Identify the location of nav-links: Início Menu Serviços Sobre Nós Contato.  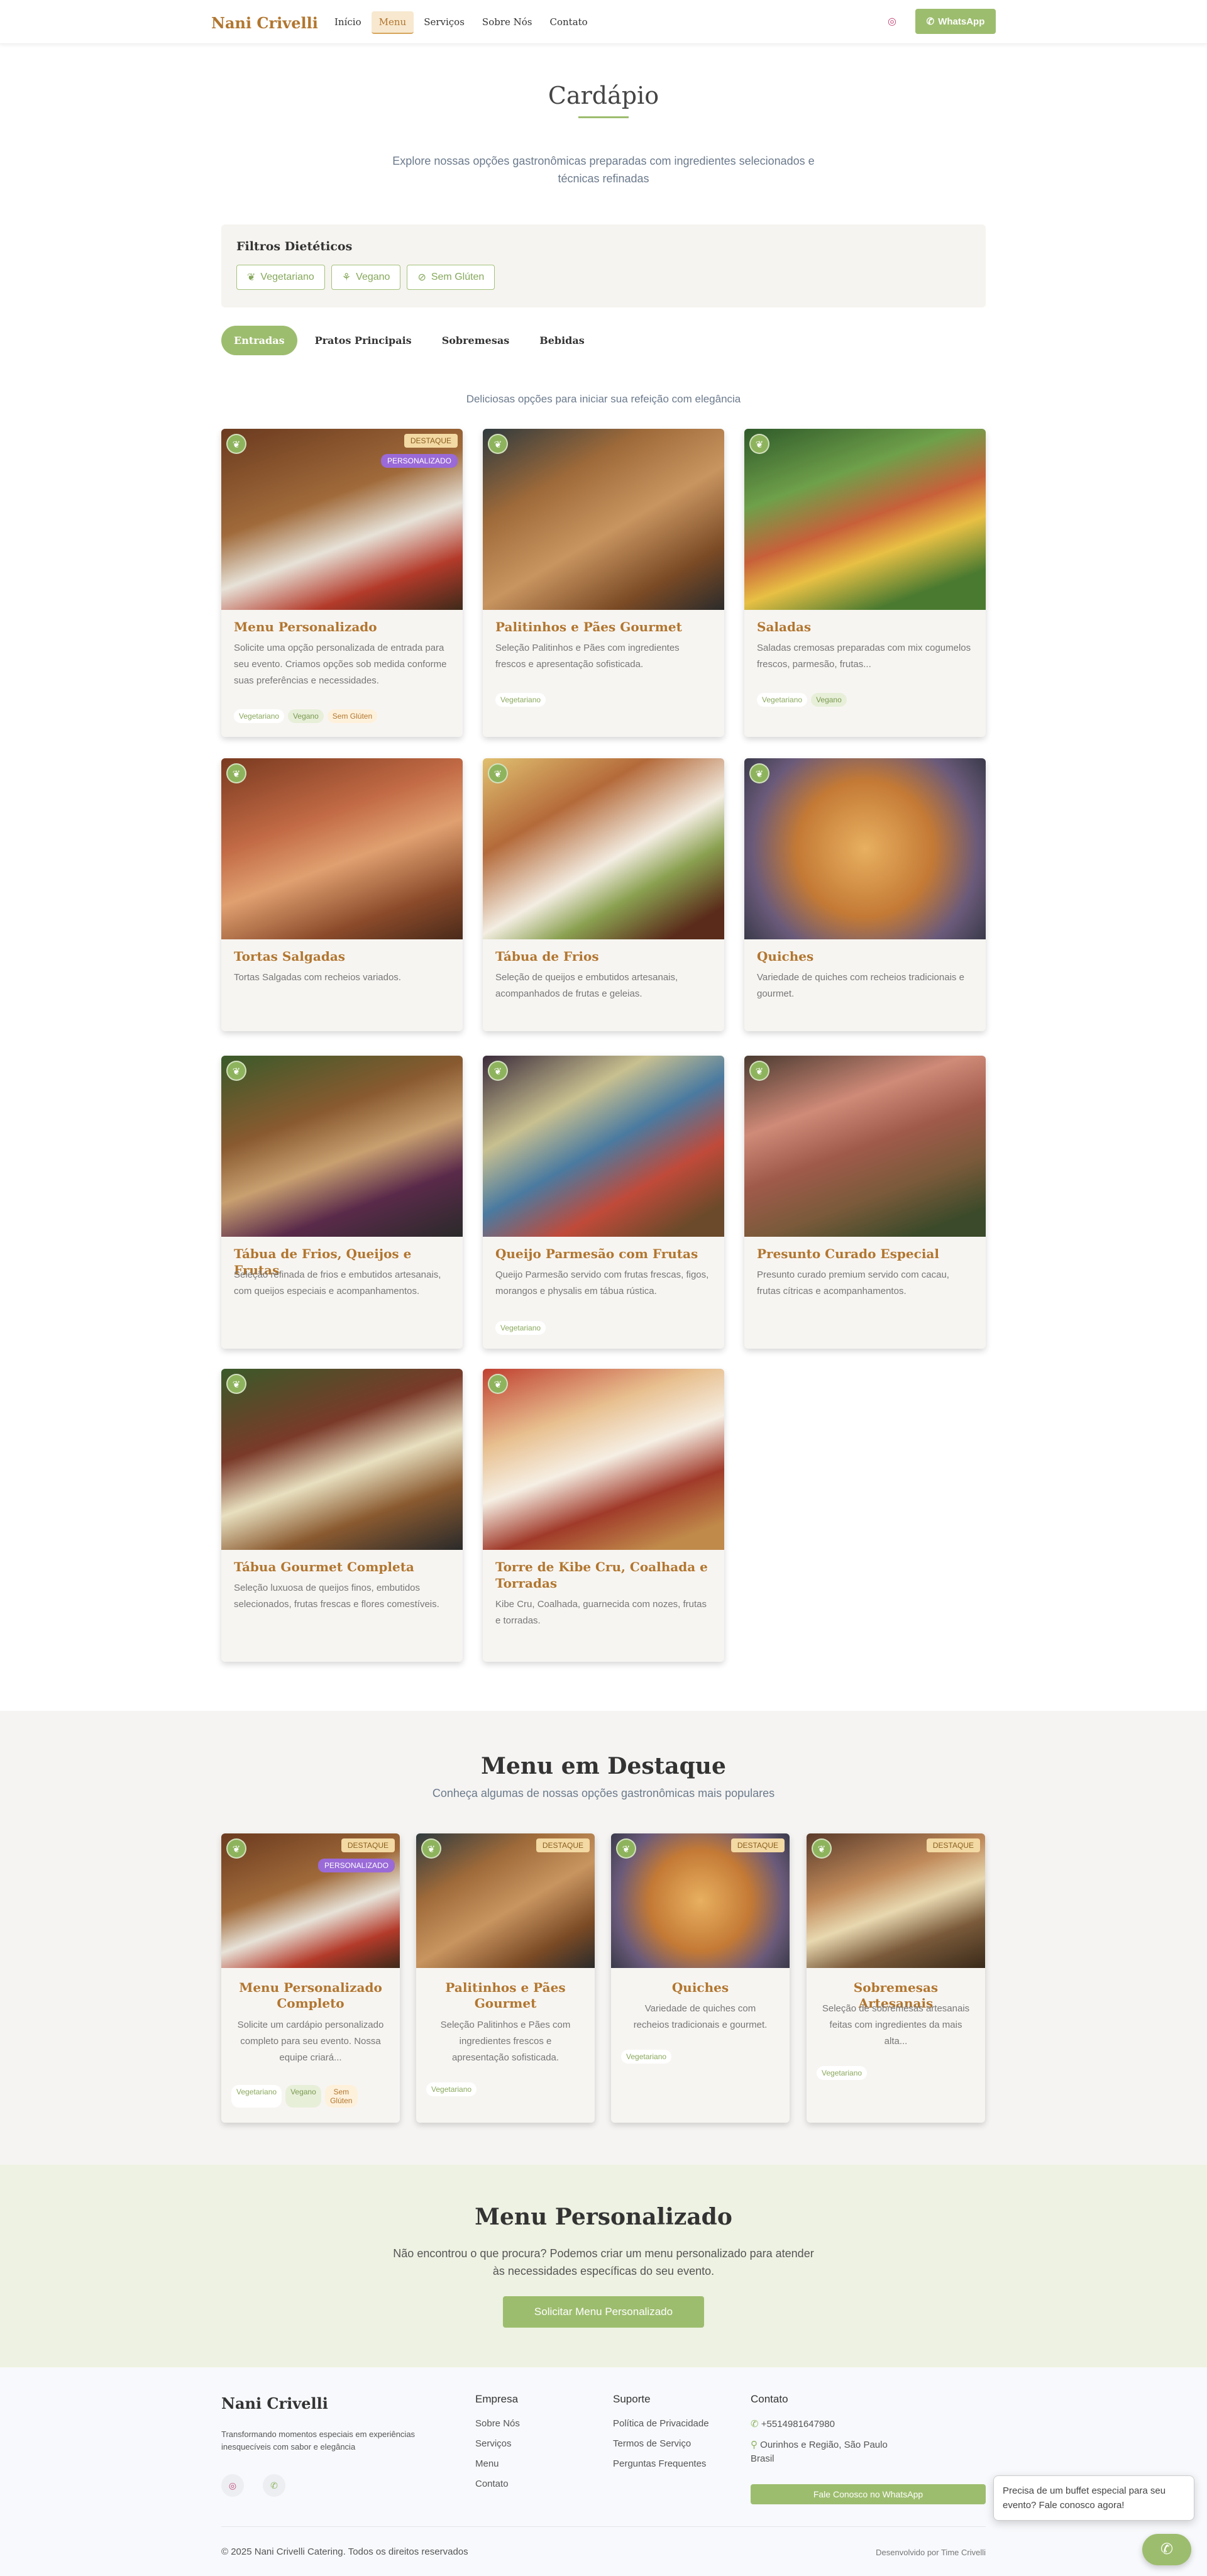
(461, 22).